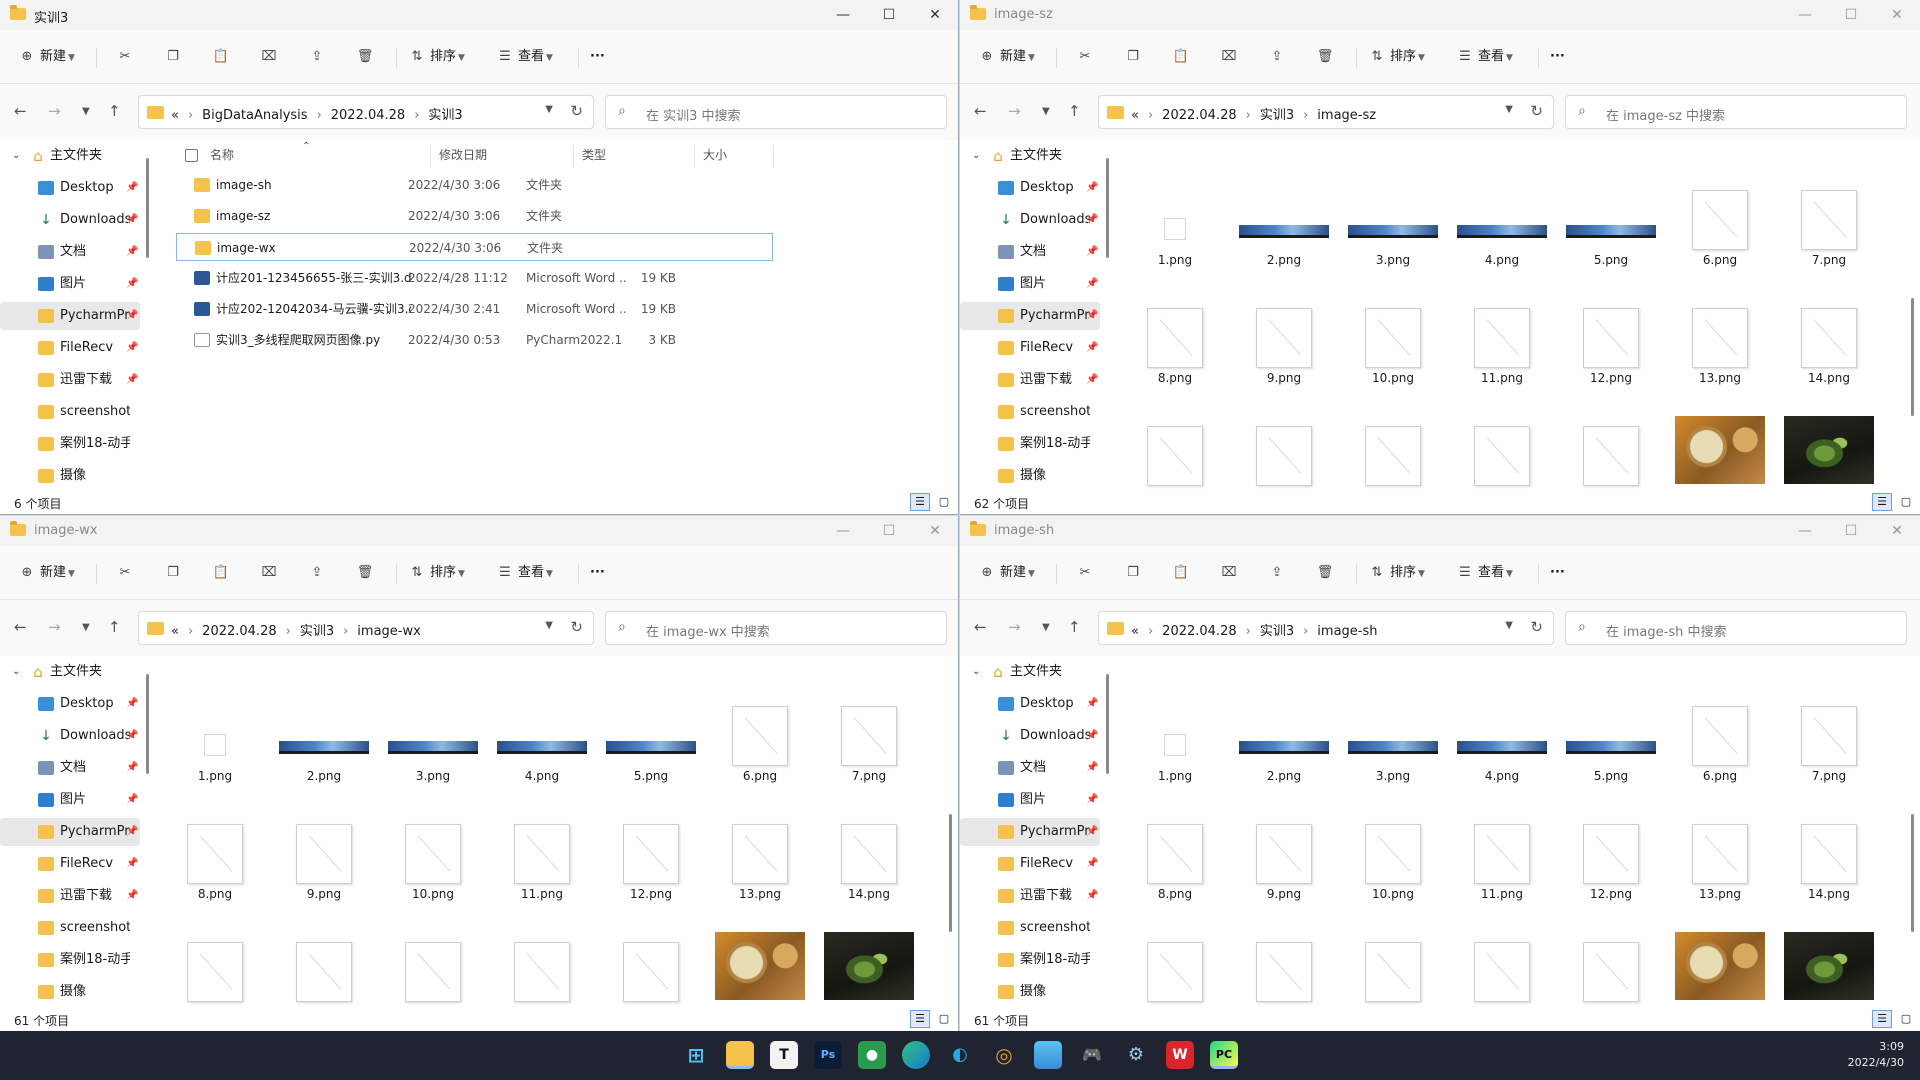  I want to click on chevron-down-icon: ⌄, so click(16, 156).